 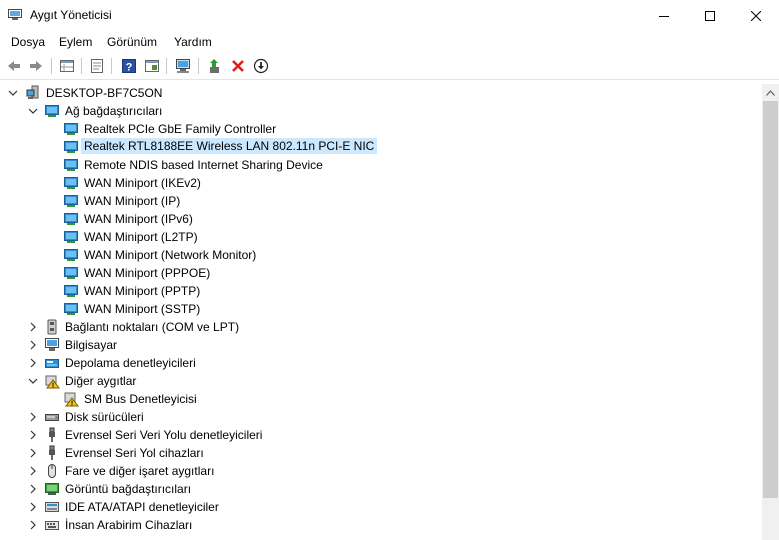 I want to click on vertical-scrollbar, so click(x=770, y=312).